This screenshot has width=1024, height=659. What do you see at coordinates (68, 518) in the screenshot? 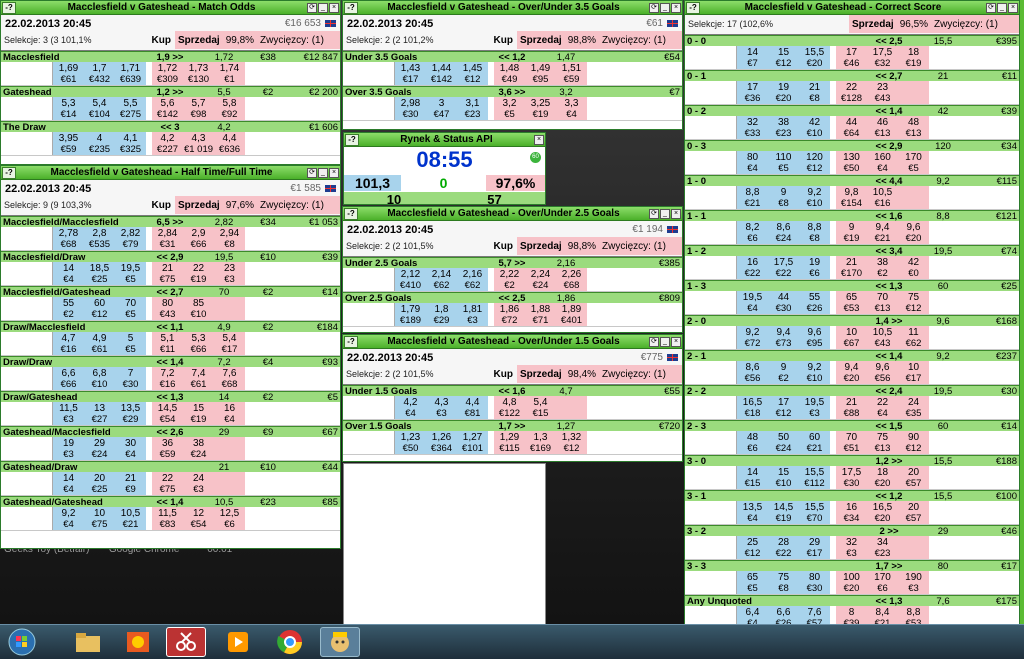
I see `back-price-cell: 9,2 €4` at bounding box center [68, 518].